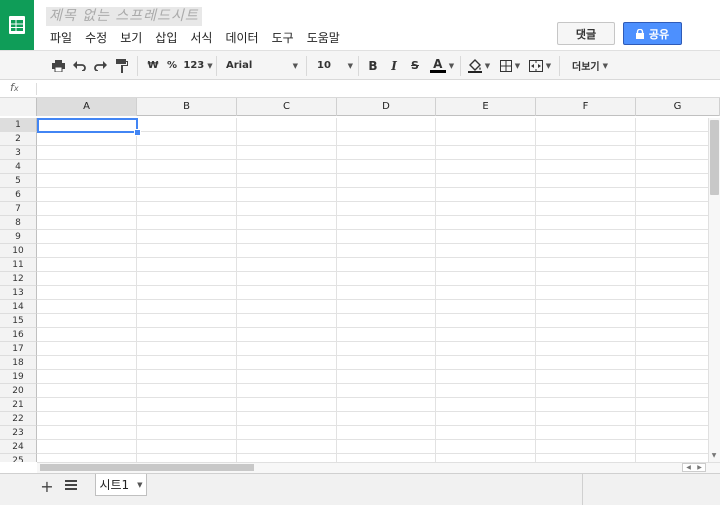  Describe the element at coordinates (87, 125) in the screenshot. I see `selected-cell` at that location.